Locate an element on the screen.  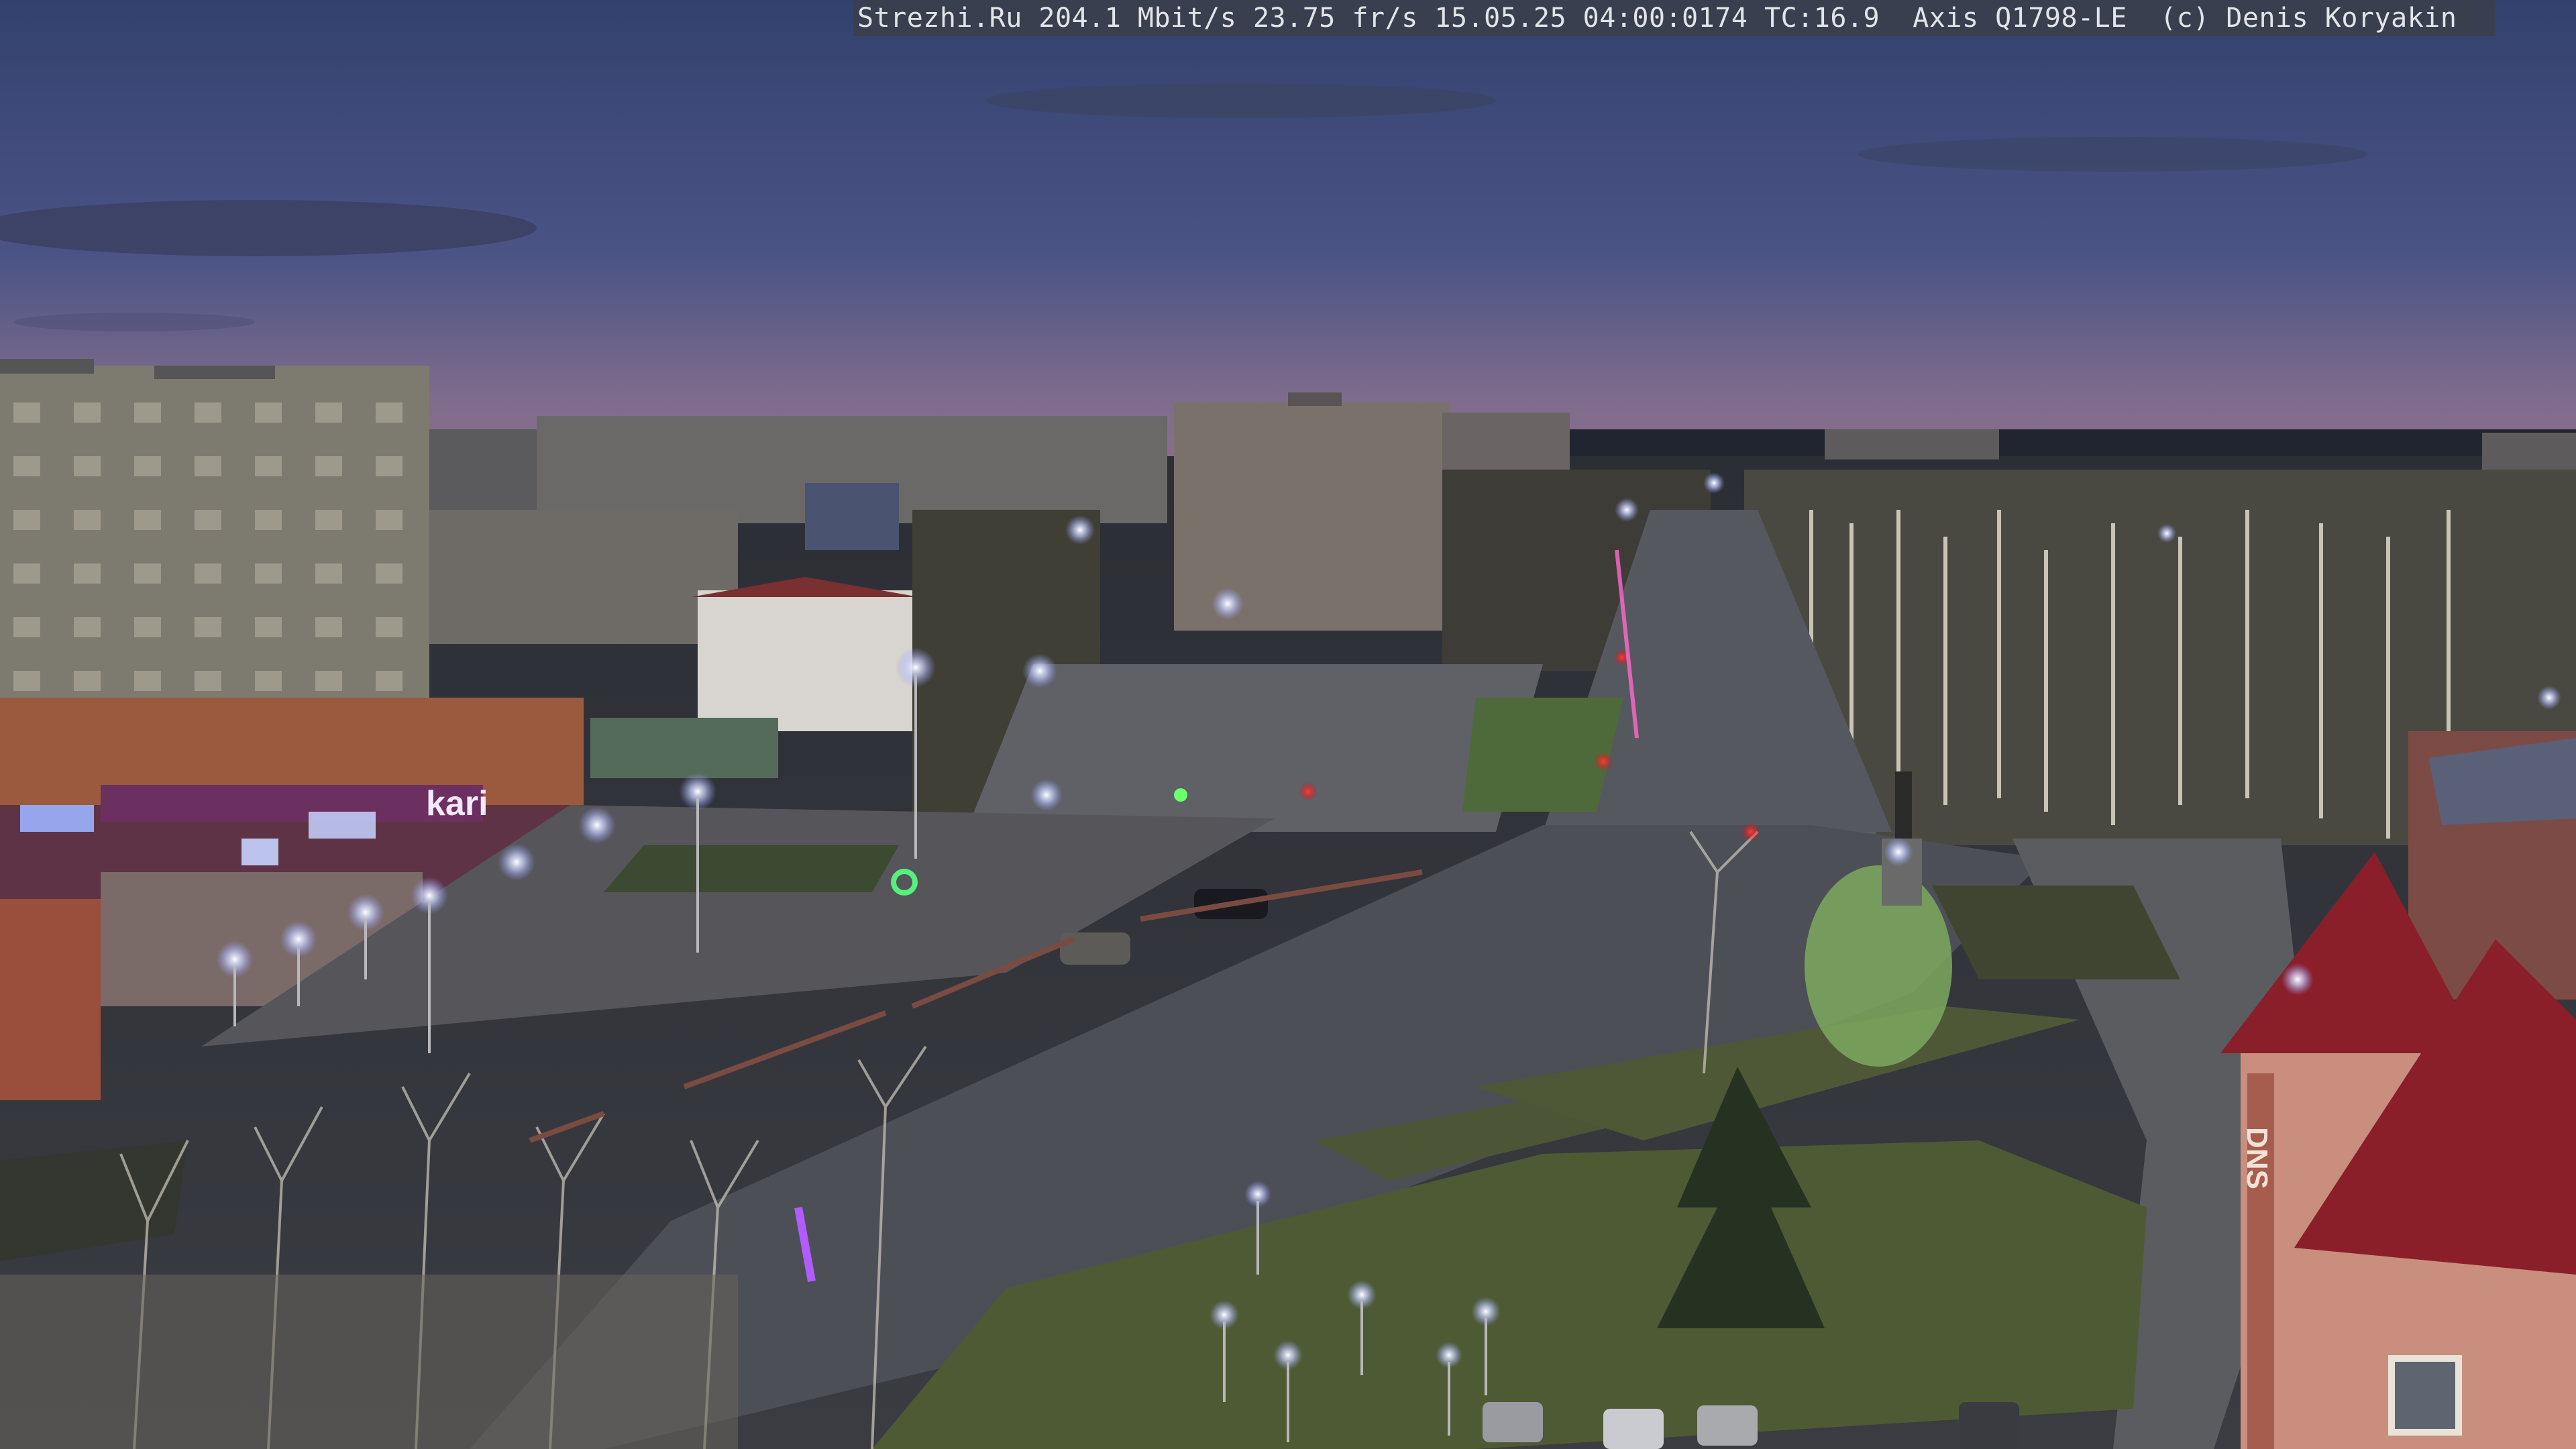
mall-logo: DNS is located at coordinates (2257, 1158).